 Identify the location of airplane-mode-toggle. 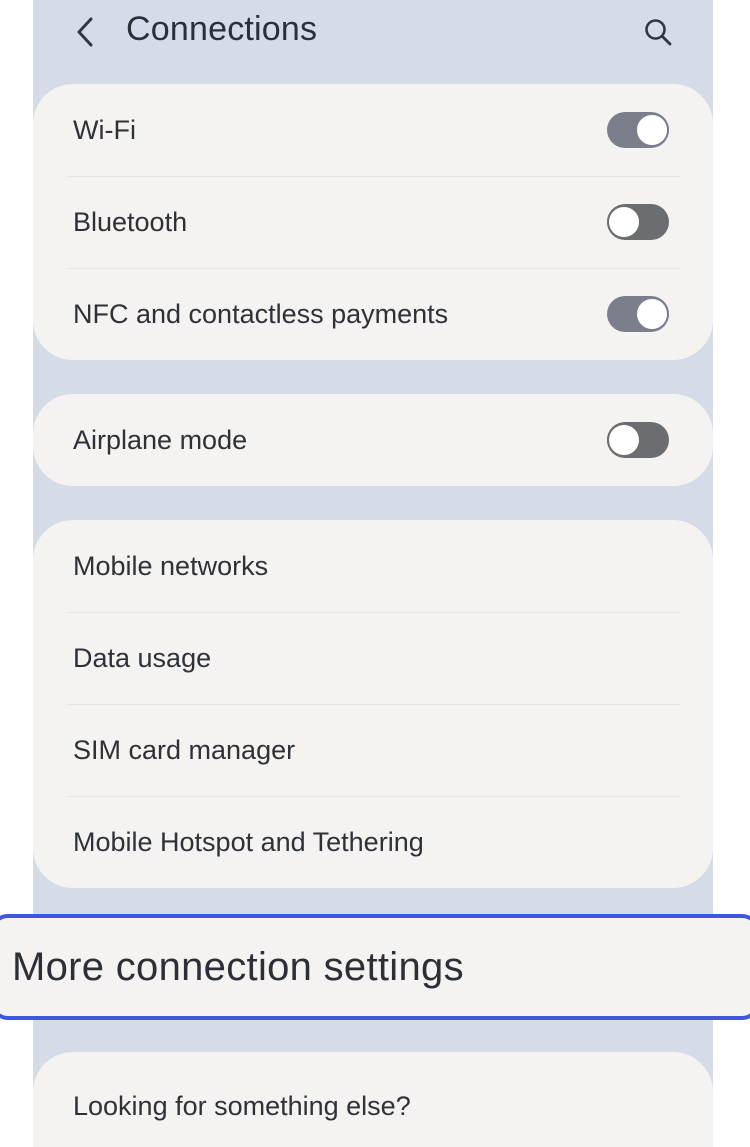
(638, 440).